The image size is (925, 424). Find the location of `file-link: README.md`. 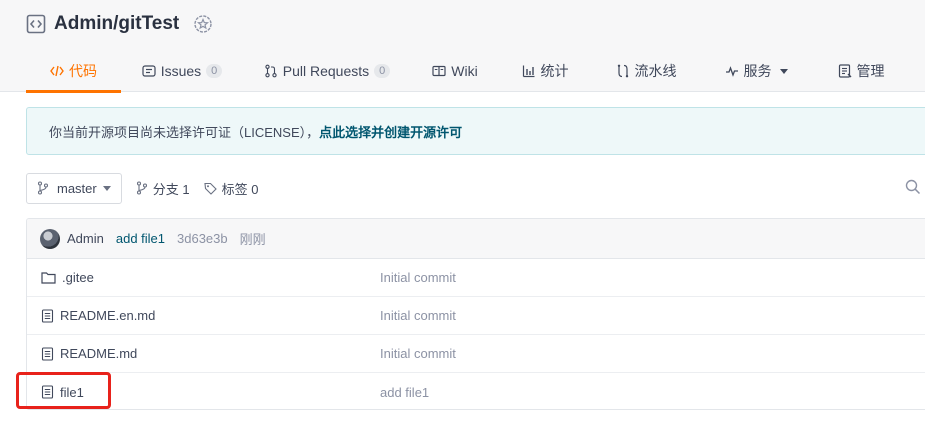

file-link: README.md is located at coordinates (89, 353).